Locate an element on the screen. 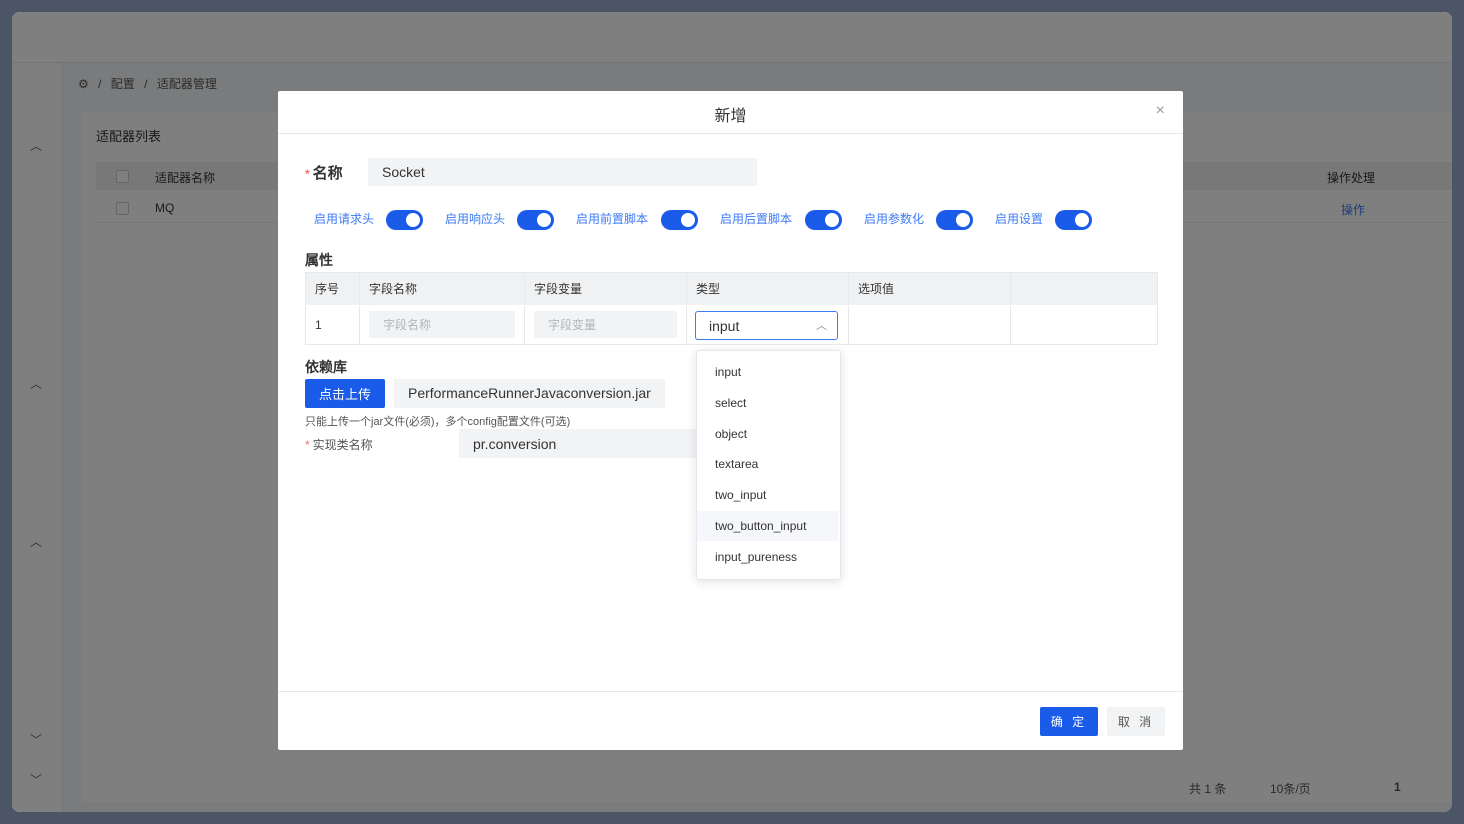 The height and width of the screenshot is (824, 1464). impl-class-input is located at coordinates (584, 443).